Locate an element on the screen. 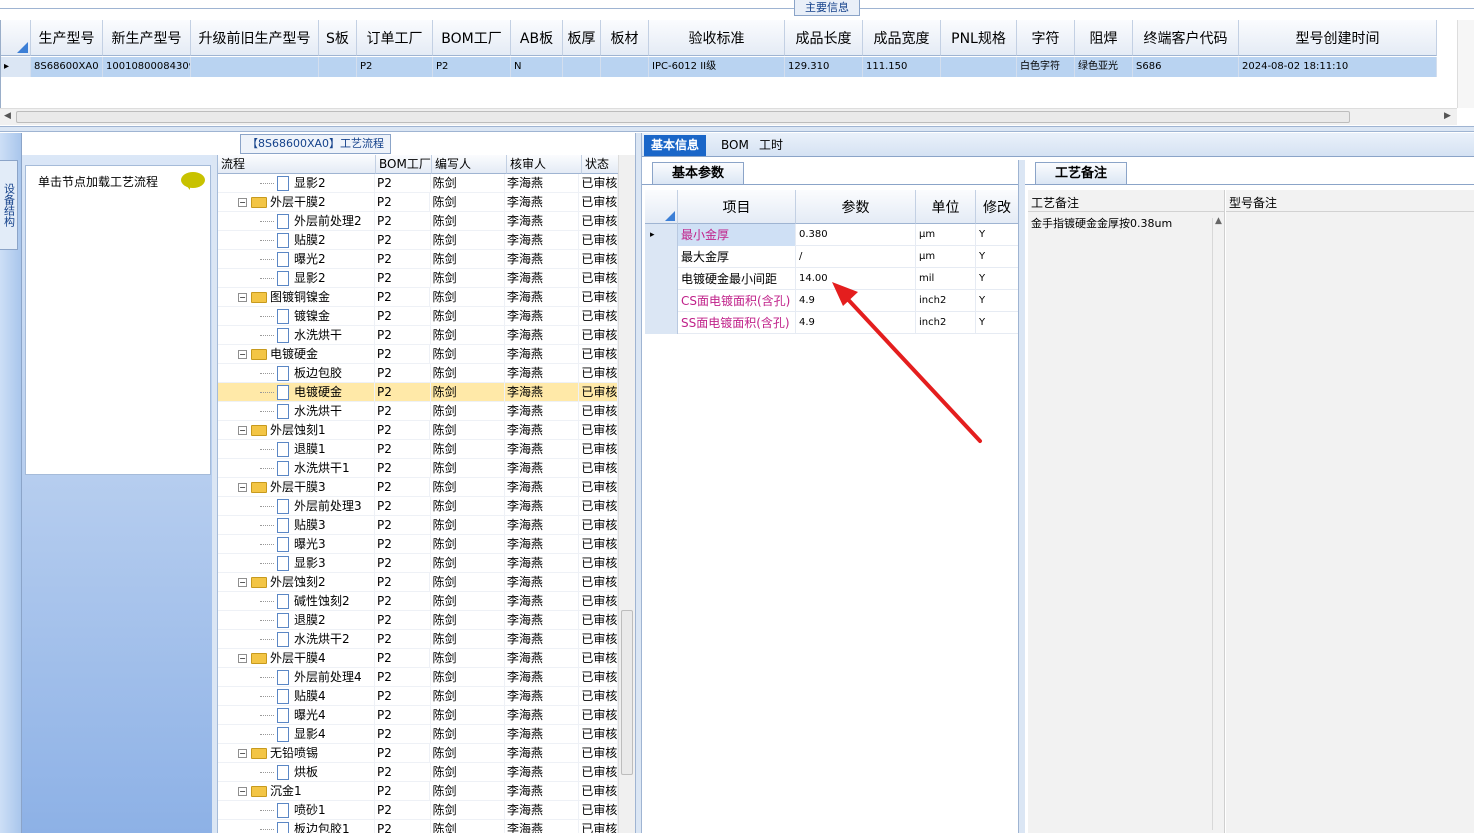 The image size is (1474, 833). column-header: 字符 is located at coordinates (1046, 38).